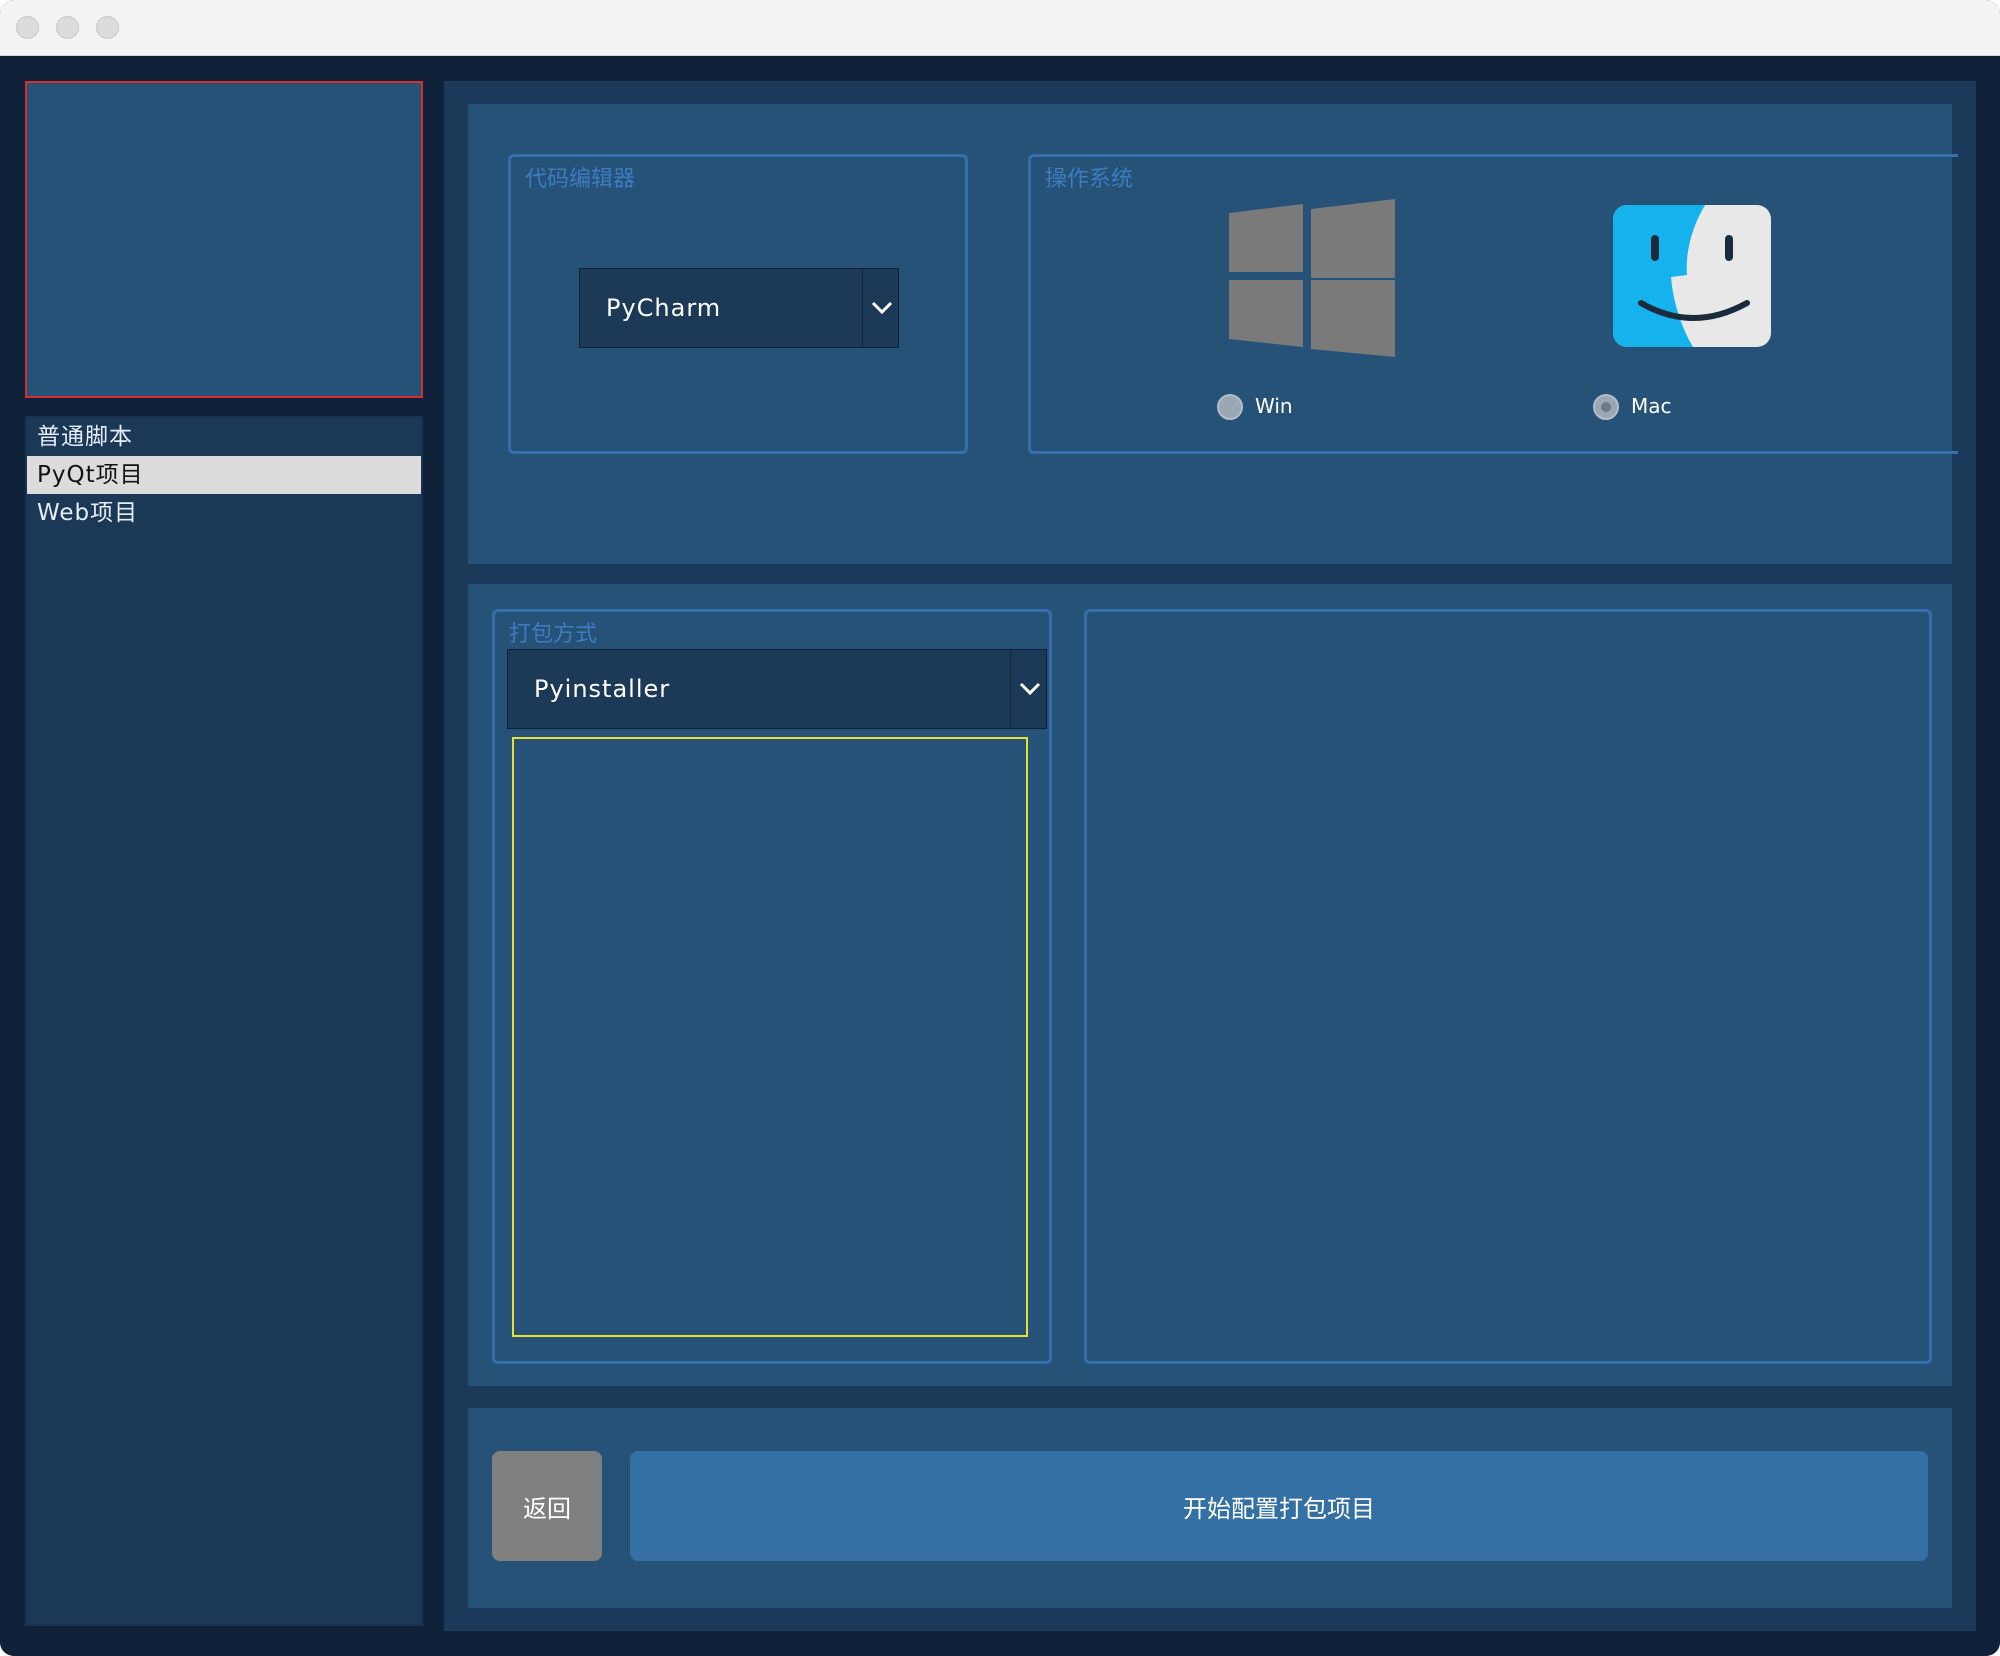 This screenshot has height=1656, width=2000. I want to click on os-group: 操作系统 Win Mac, so click(1493, 304).